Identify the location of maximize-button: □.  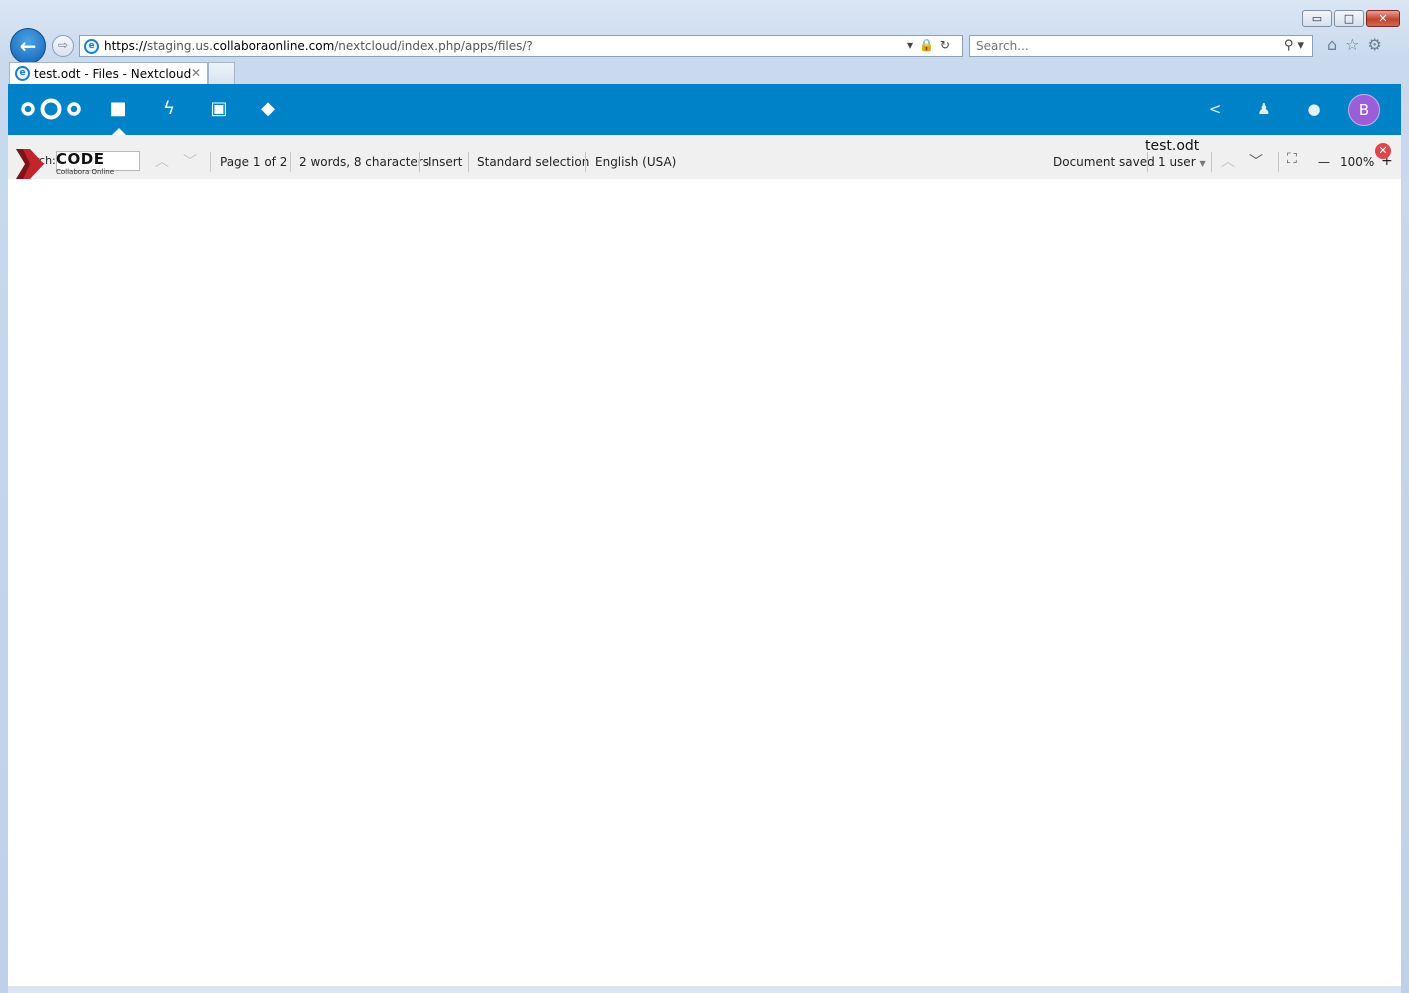
(1349, 18).